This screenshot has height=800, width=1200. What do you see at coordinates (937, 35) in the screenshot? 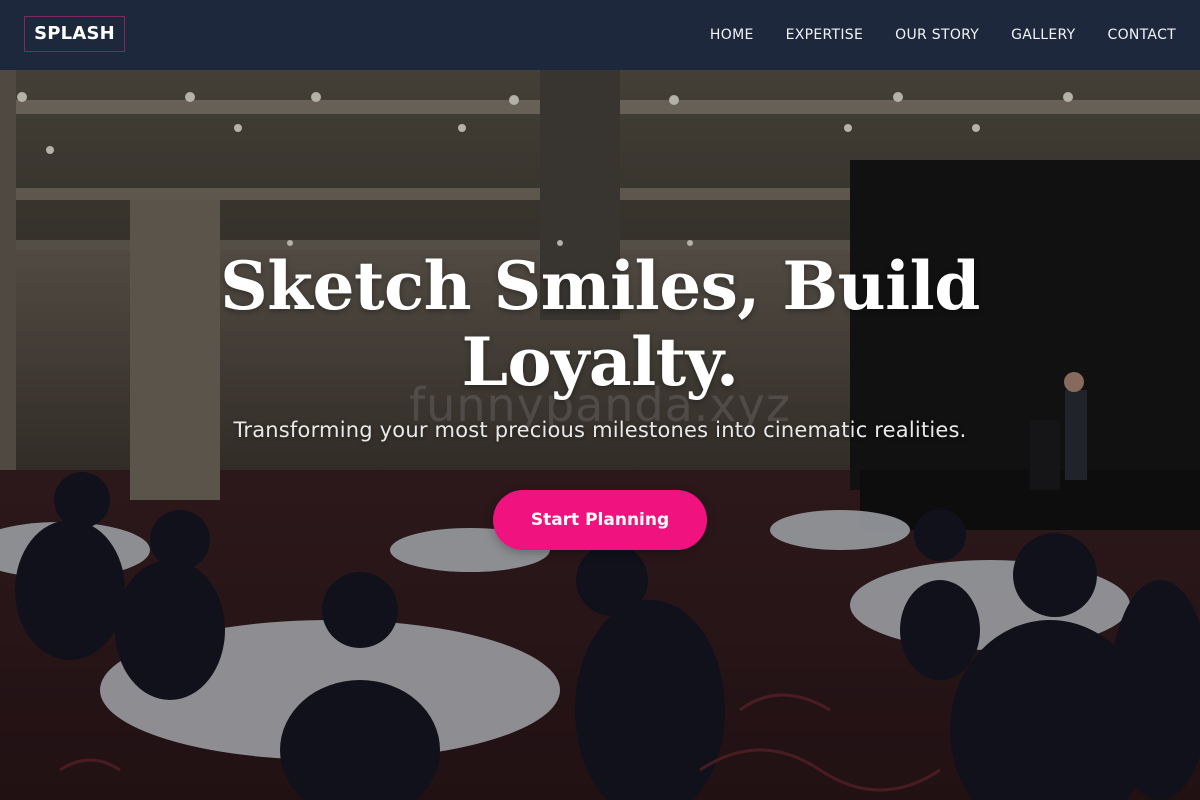
I see `nav-link-our-story: OUR STORY` at bounding box center [937, 35].